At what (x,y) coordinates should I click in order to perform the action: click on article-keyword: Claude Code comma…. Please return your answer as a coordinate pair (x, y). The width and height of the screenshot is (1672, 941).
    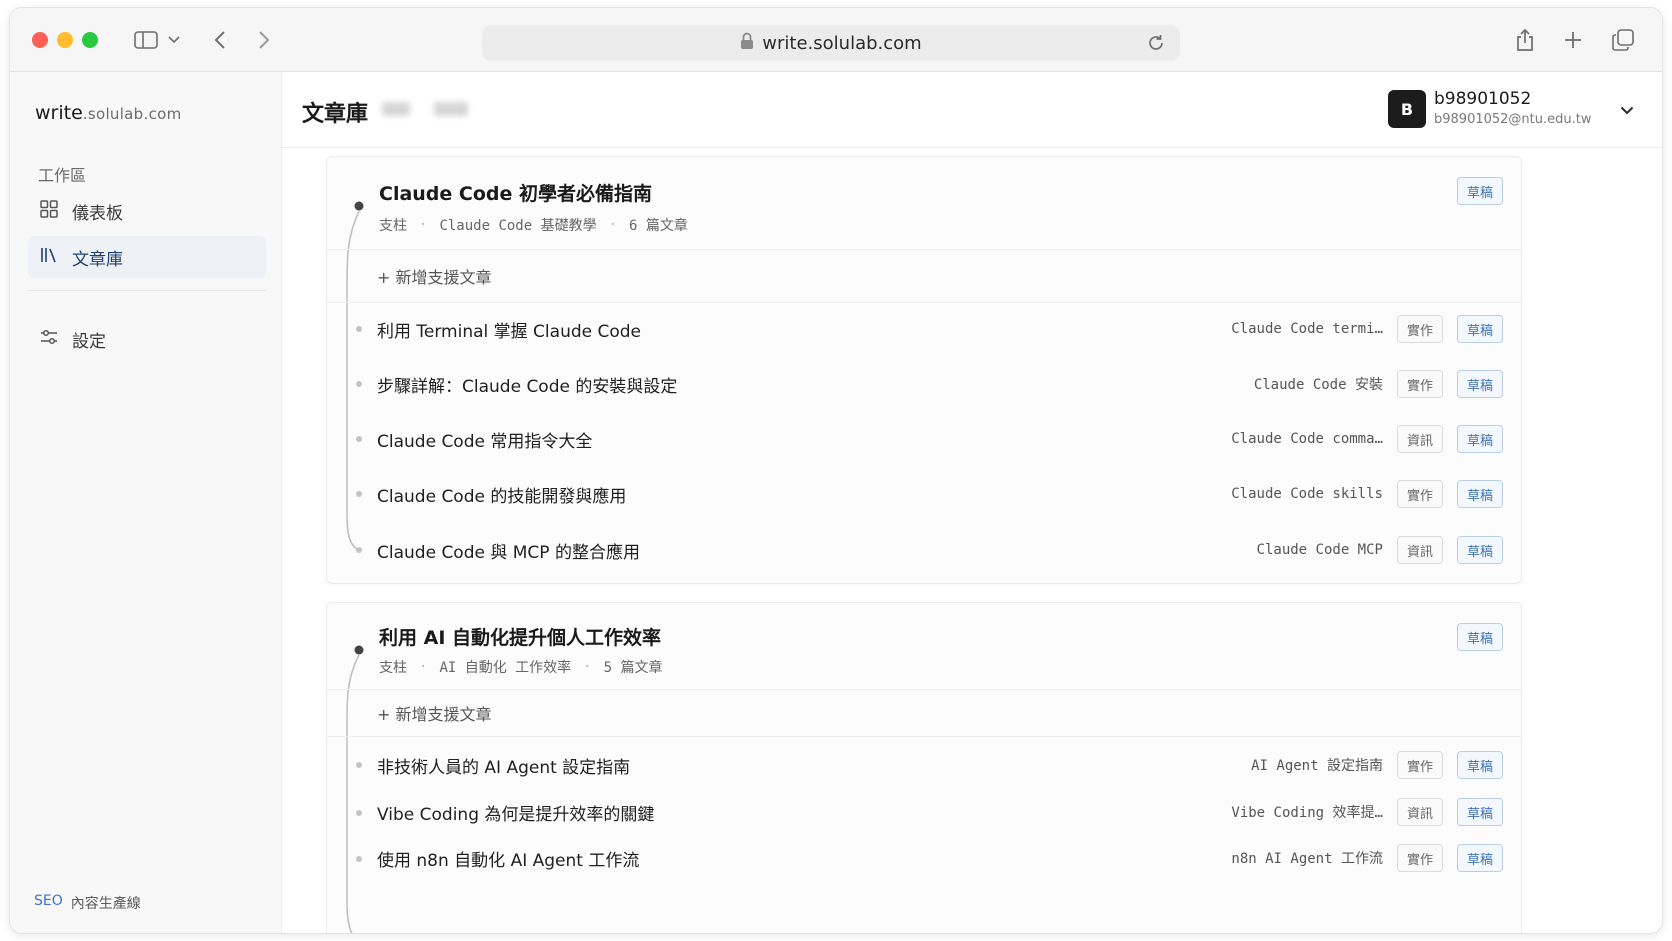
    Looking at the image, I should click on (1307, 439).